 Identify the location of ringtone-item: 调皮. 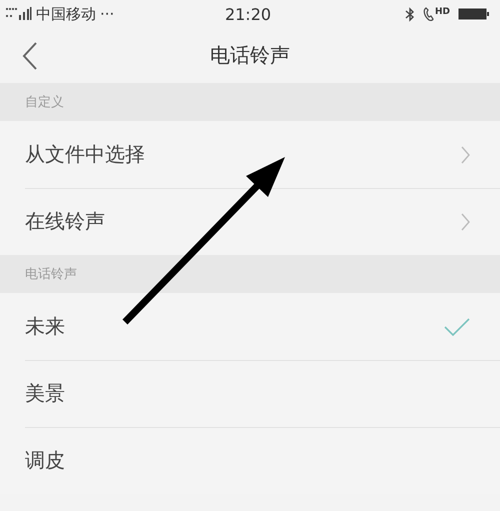
(247, 460).